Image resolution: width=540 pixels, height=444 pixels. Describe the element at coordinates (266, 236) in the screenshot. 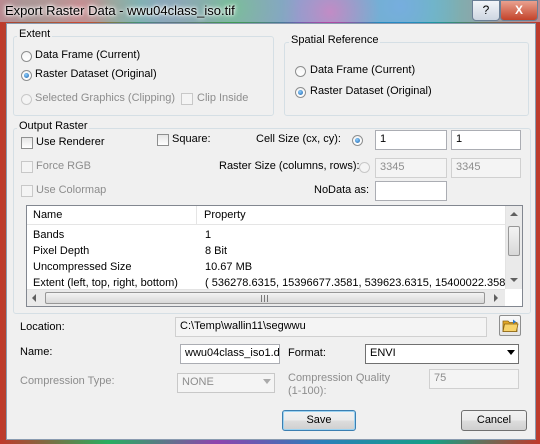

I see `list-item: Bands 1` at that location.